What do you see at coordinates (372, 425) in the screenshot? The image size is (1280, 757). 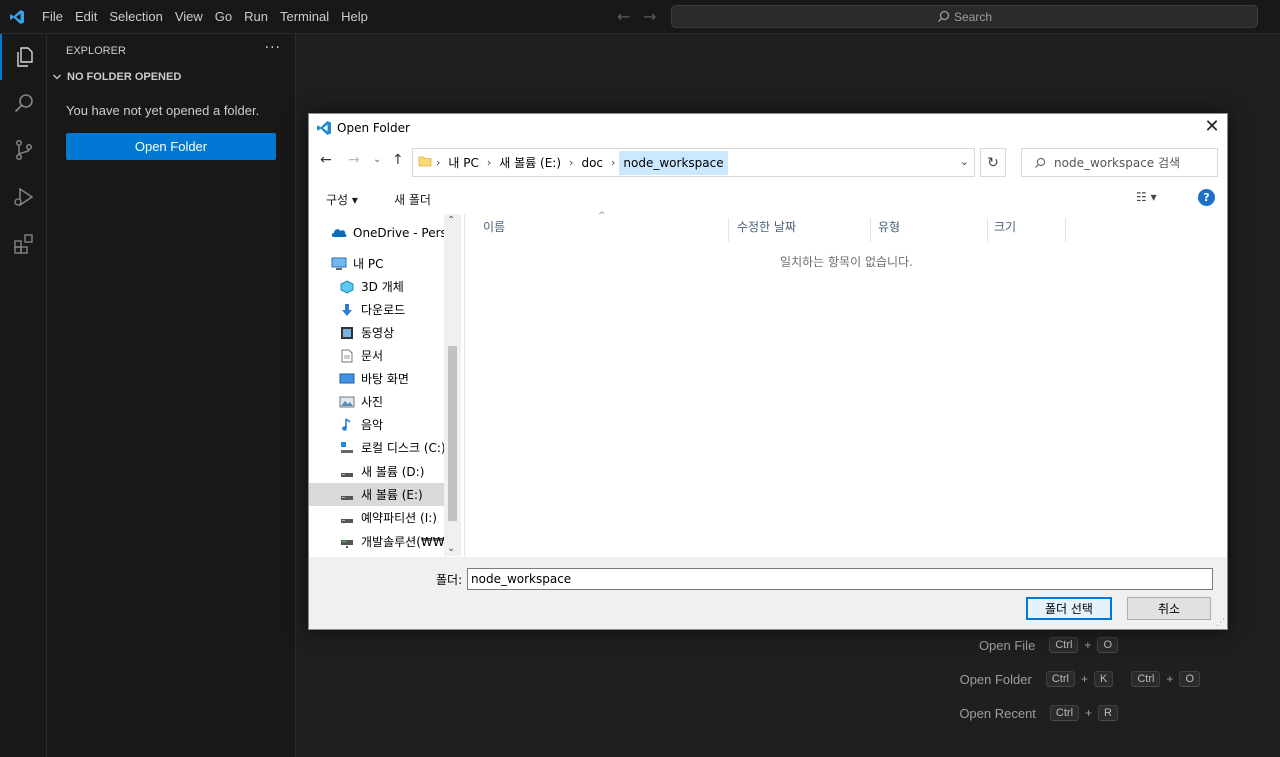 I see `nav-item-label: 음악` at bounding box center [372, 425].